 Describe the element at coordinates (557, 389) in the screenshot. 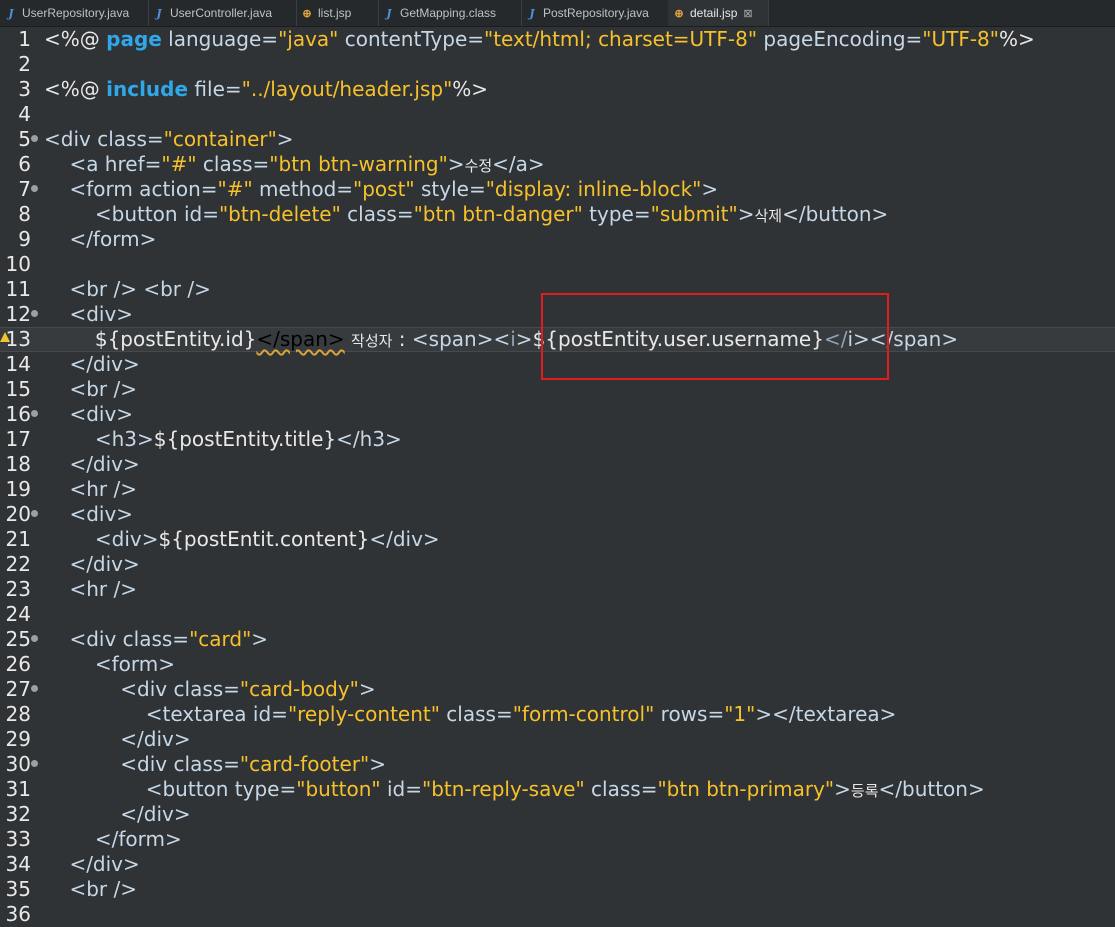

I see `code-line: 15 <br />` at that location.